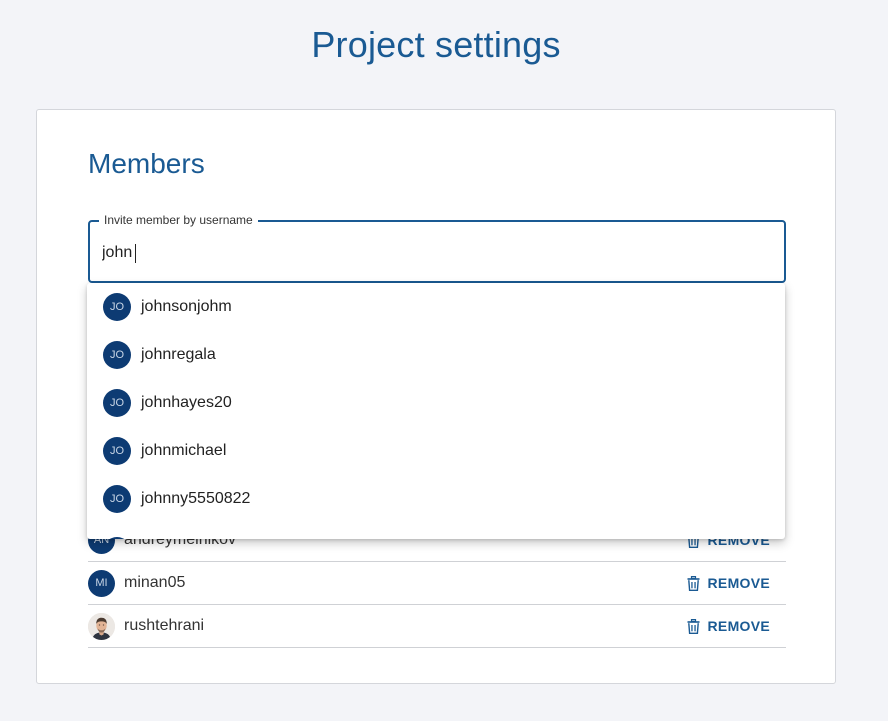  I want to click on page-title: Project settings, so click(436, 44).